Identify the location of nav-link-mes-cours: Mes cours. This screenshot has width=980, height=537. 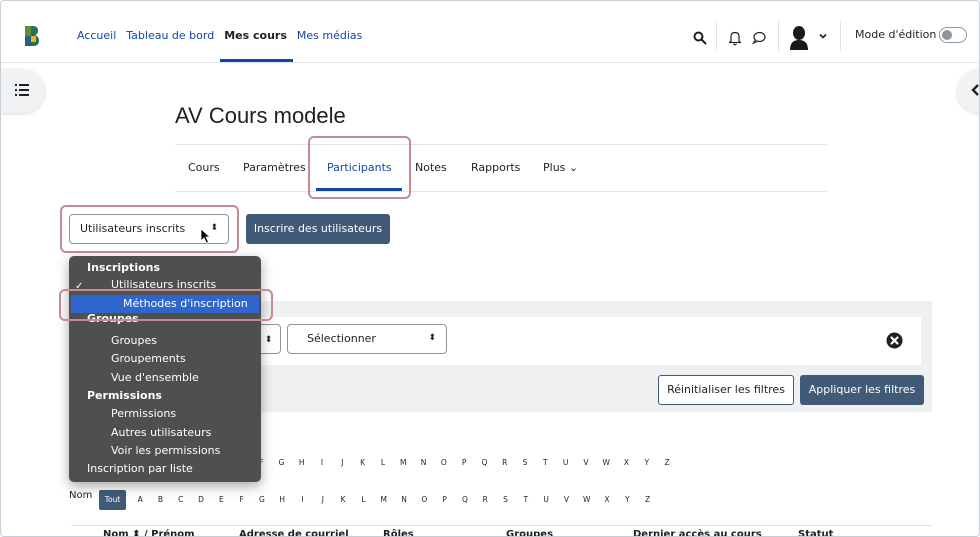
(256, 45).